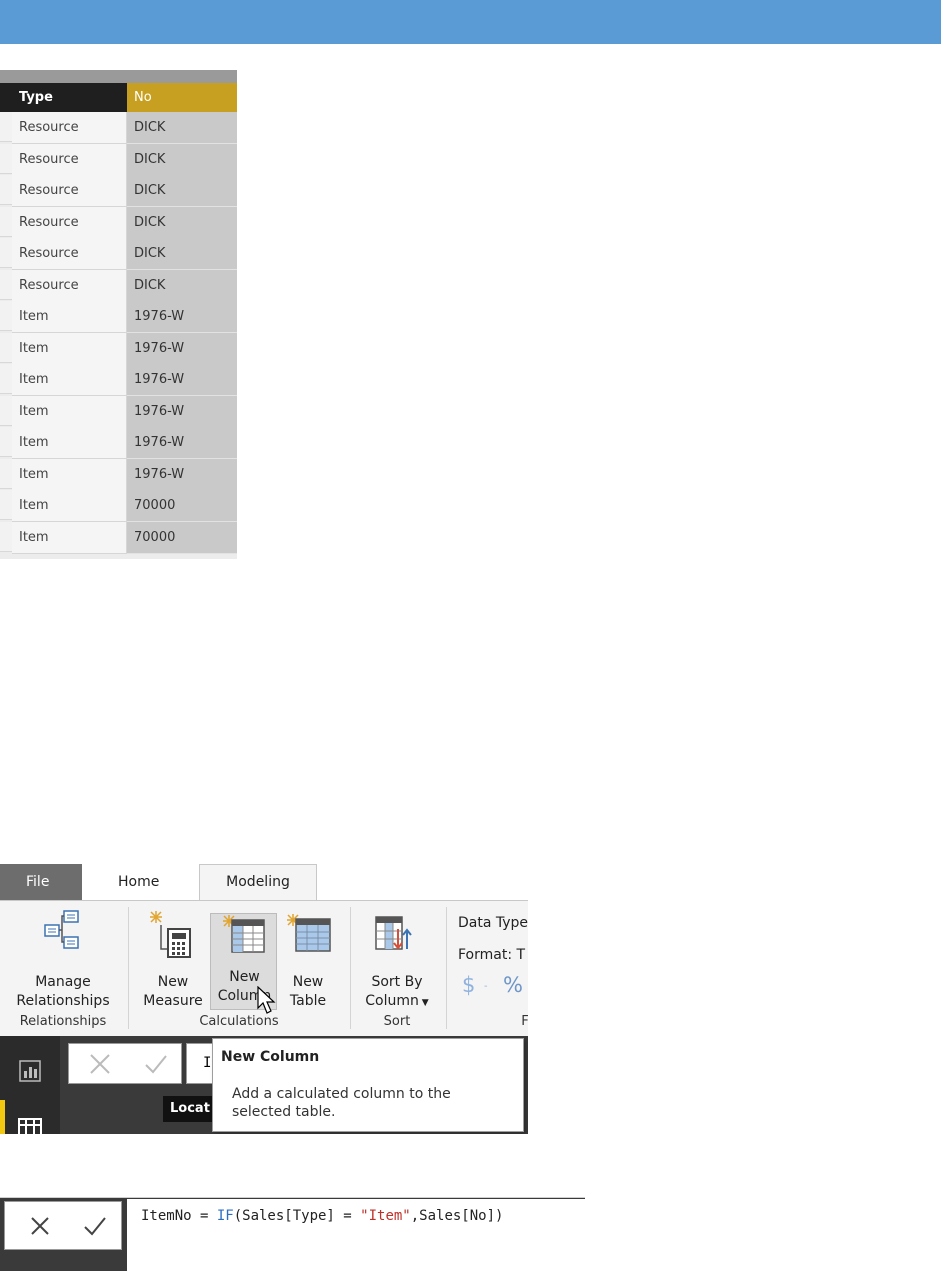  What do you see at coordinates (118, 76) in the screenshot?
I see `table-top-border` at bounding box center [118, 76].